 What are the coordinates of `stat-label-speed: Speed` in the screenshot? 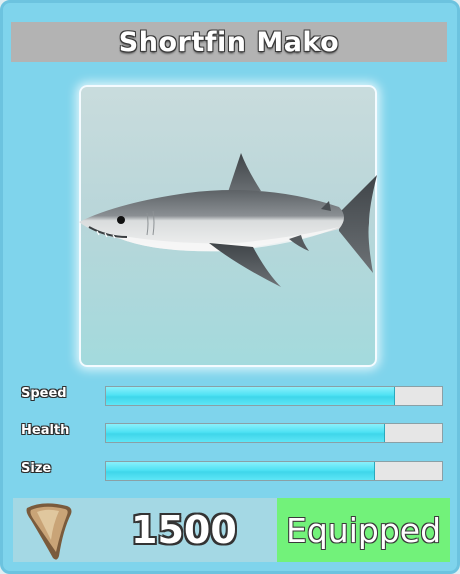 It's located at (44, 393).